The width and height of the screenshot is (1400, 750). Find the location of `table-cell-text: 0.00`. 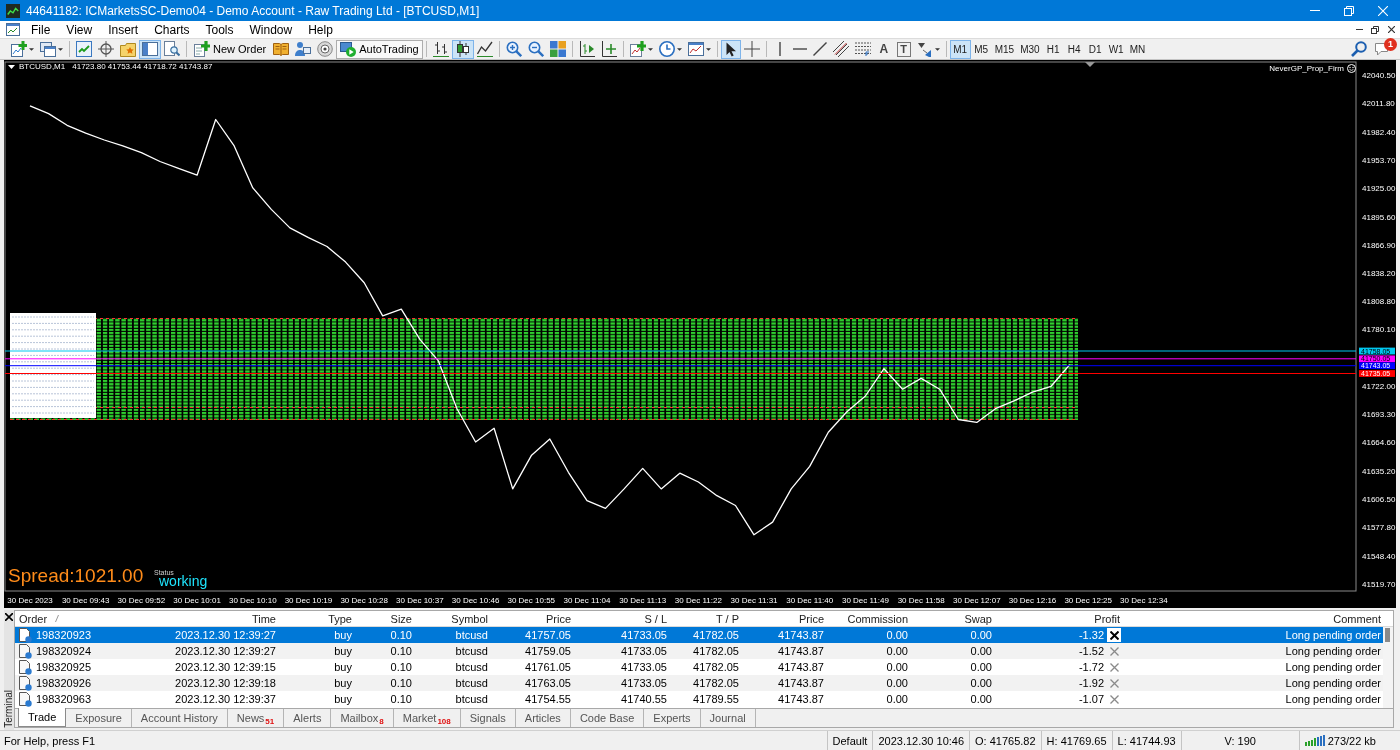

table-cell-text: 0.00 is located at coordinates (981, 667).